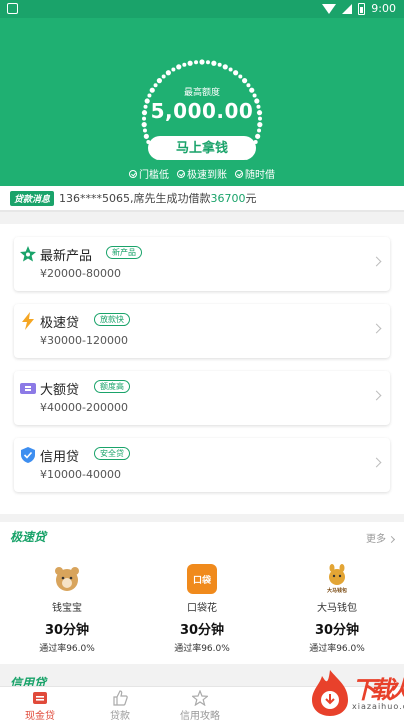 This screenshot has width=404, height=720. Describe the element at coordinates (124, 252) in the screenshot. I see `product-tag: 新产品` at that location.